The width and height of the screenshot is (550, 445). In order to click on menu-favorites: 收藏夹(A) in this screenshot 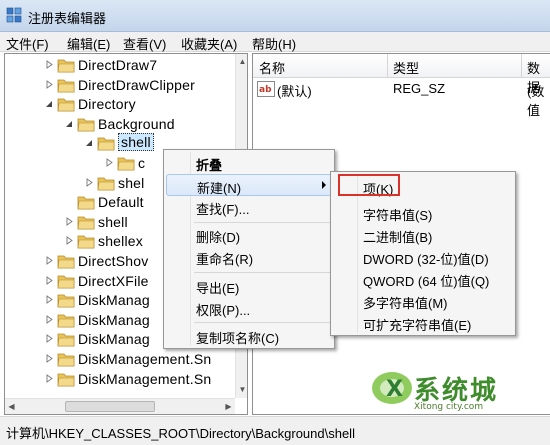, I will do `click(209, 43)`.